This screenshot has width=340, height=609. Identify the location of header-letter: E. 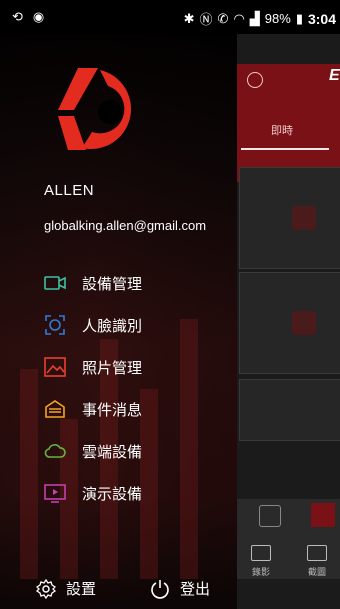
(334, 75).